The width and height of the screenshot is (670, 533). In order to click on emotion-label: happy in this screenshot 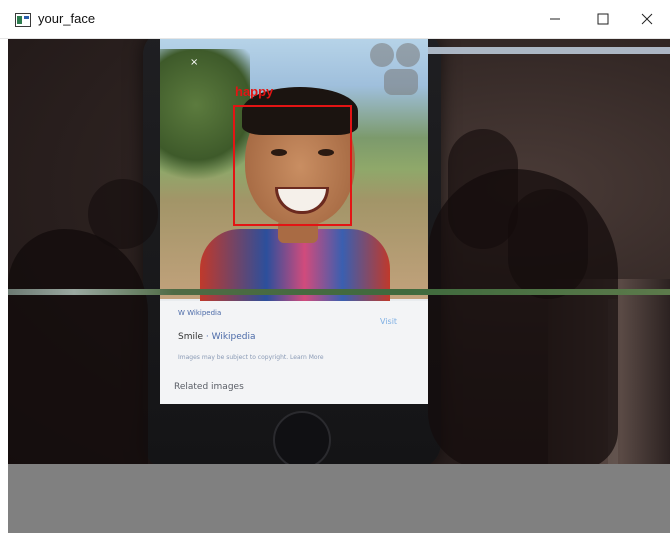, I will do `click(254, 91)`.